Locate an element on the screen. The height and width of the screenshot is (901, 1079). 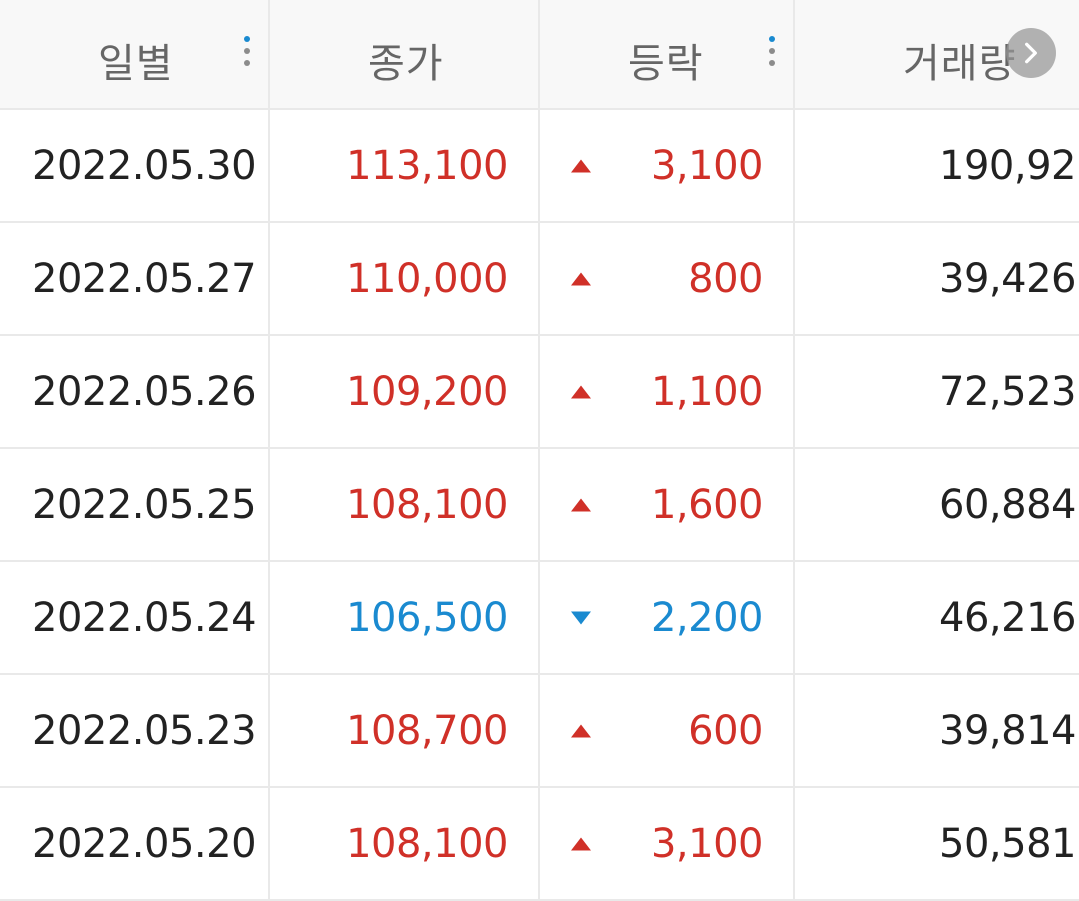
date-value: 2022.05.30 is located at coordinates (144, 165).